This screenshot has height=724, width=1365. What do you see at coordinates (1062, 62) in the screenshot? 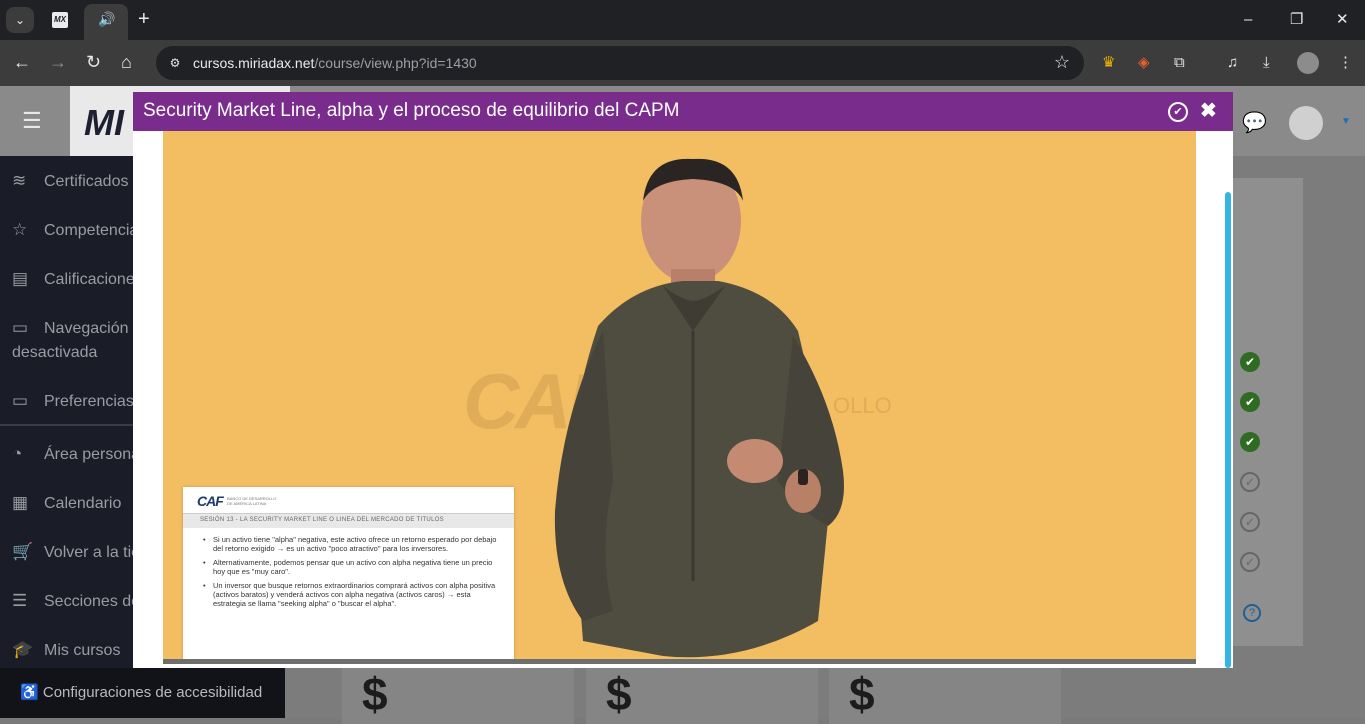
I see `bookmark-star-icon: ☆` at bounding box center [1062, 62].